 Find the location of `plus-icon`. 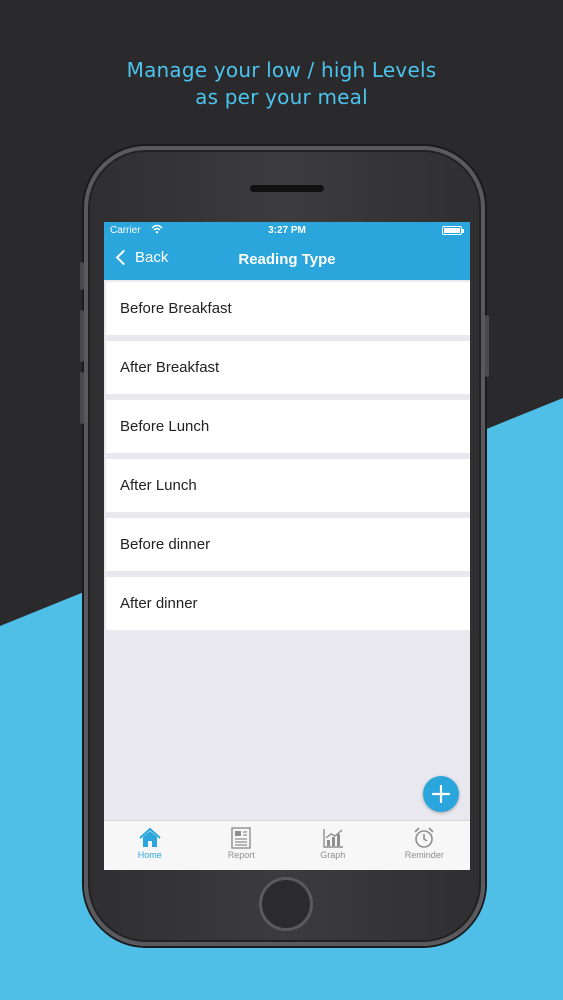

plus-icon is located at coordinates (441, 794).